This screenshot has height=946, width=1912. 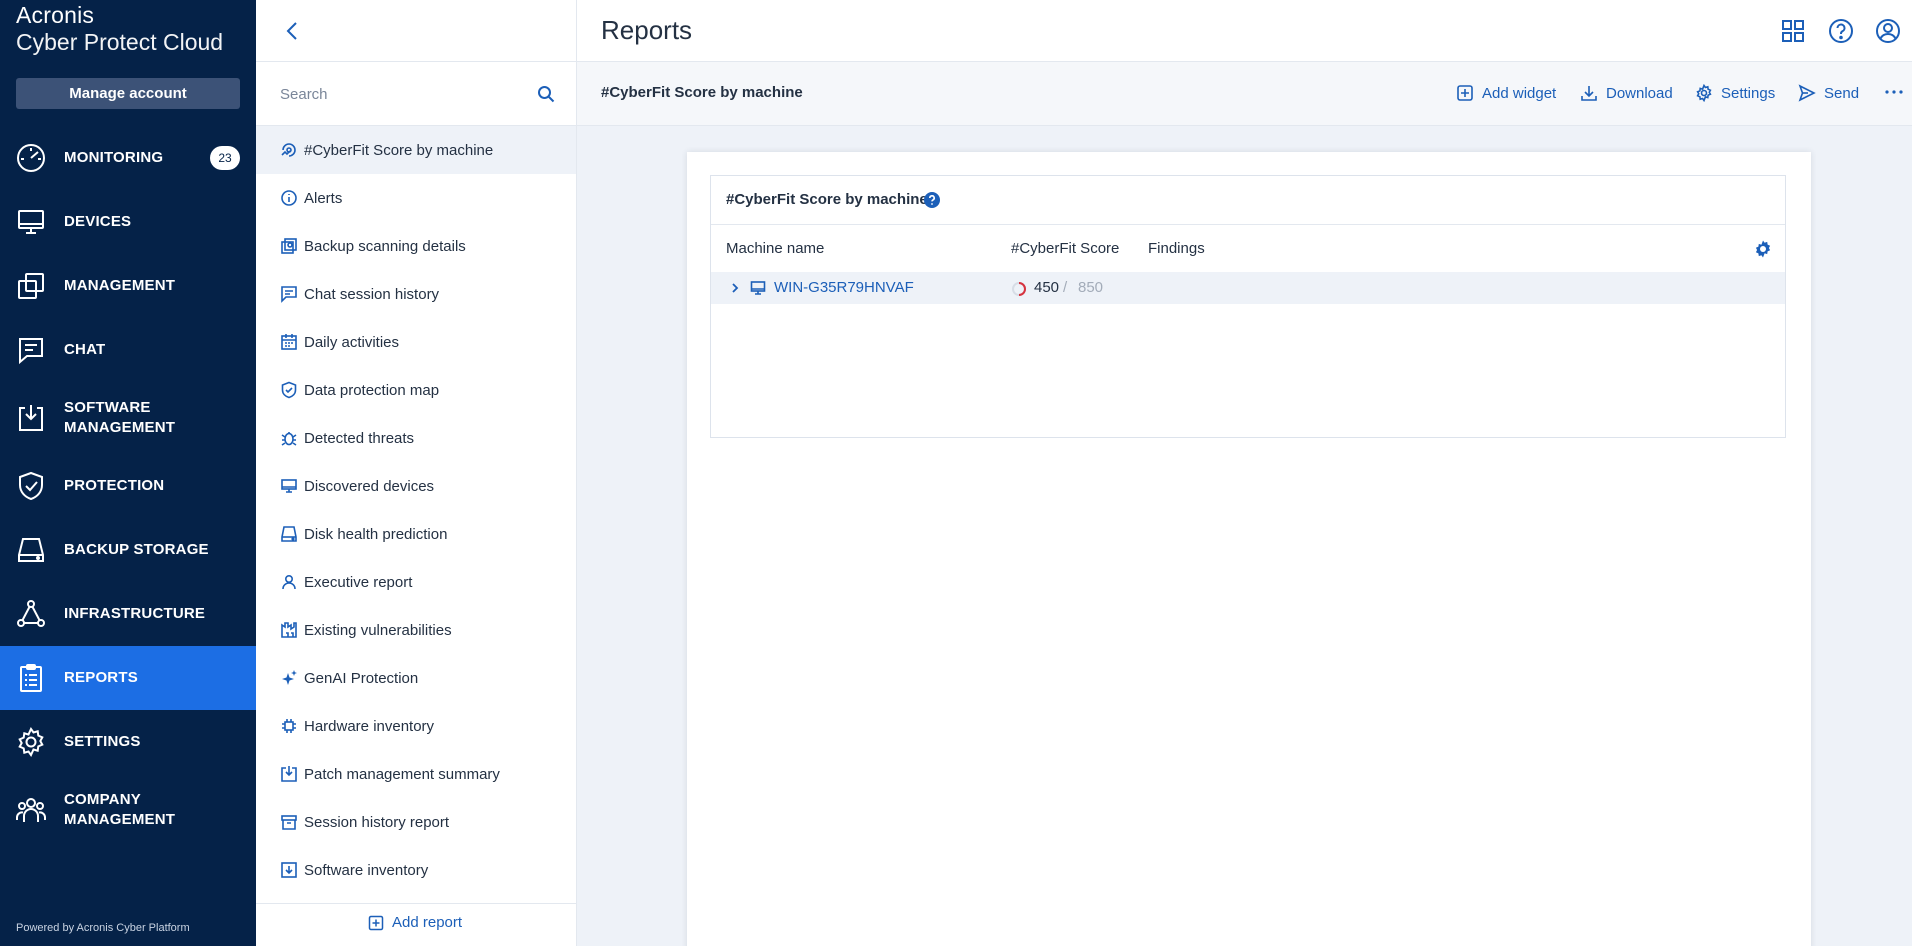 What do you see at coordinates (31, 286) in the screenshot?
I see `management-icon` at bounding box center [31, 286].